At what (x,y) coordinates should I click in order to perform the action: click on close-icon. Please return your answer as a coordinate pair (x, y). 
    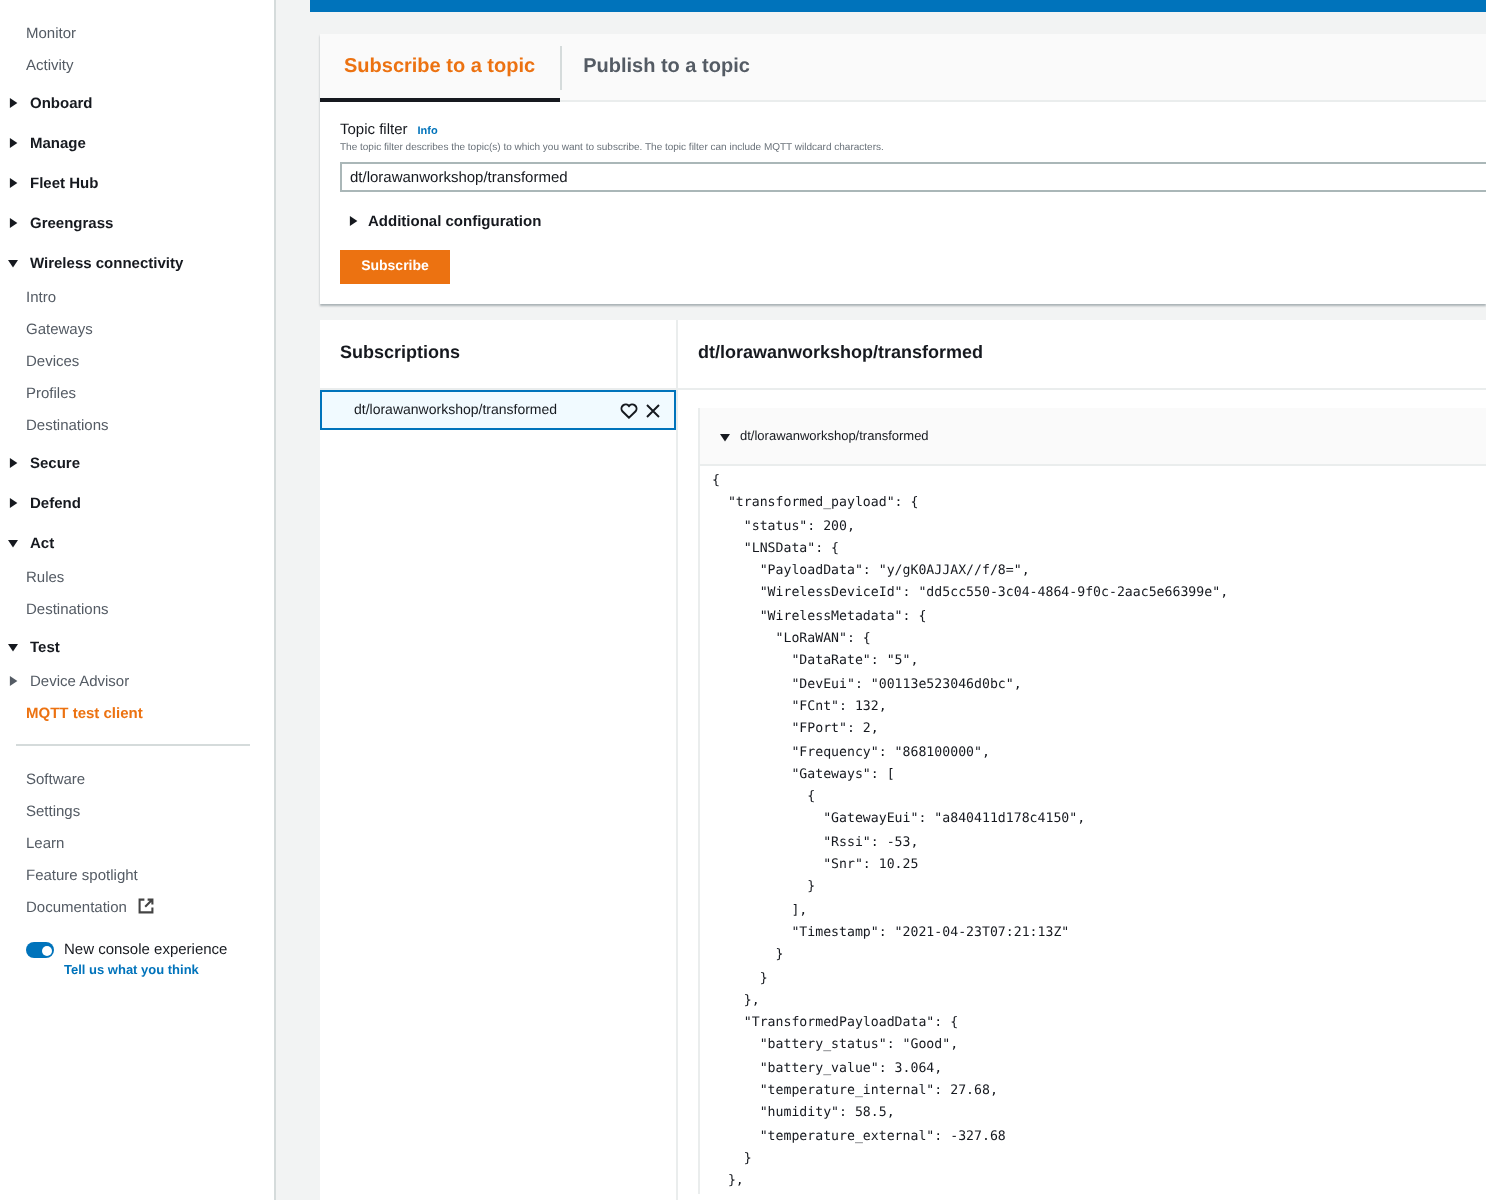
    Looking at the image, I should click on (653, 410).